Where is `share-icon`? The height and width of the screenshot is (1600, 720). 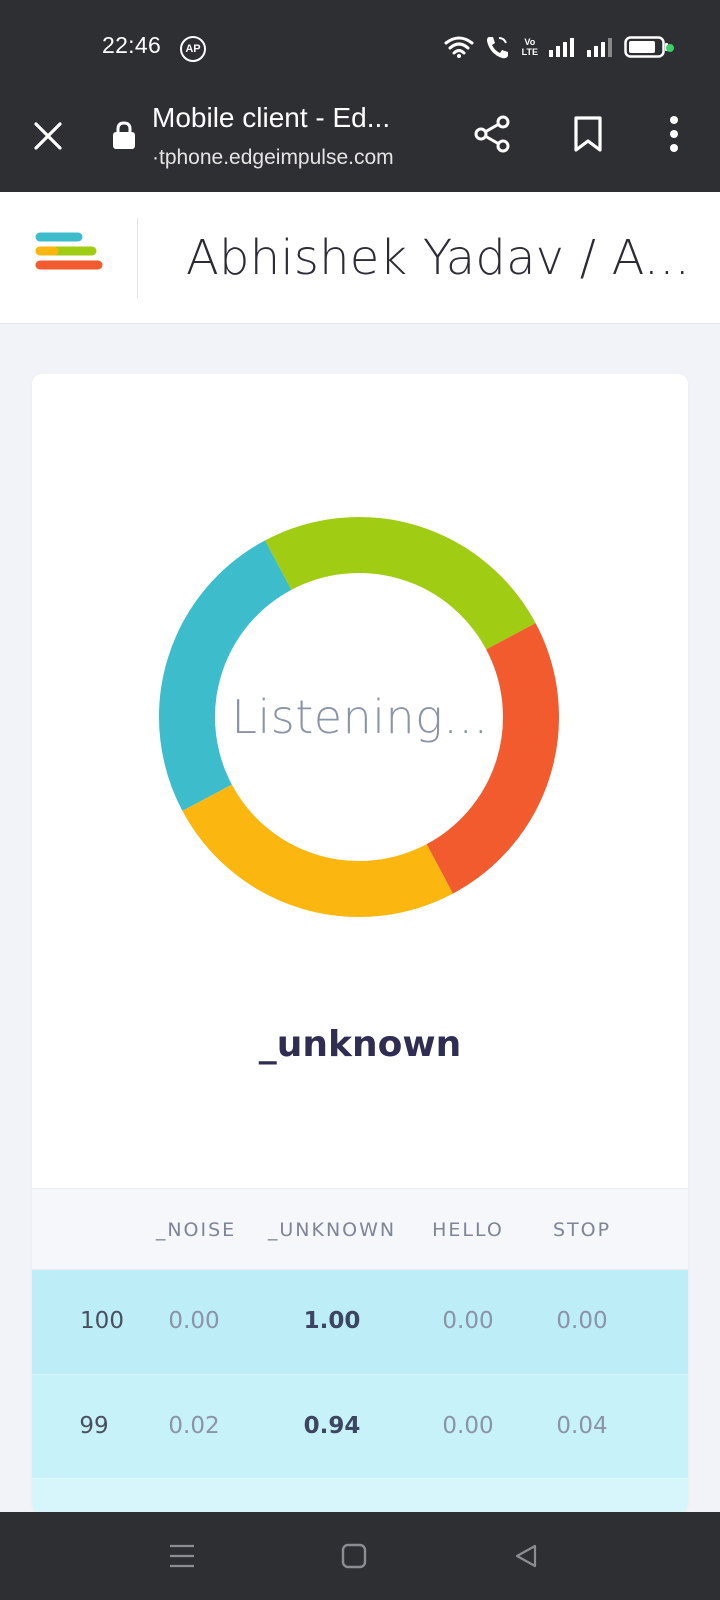 share-icon is located at coordinates (492, 134).